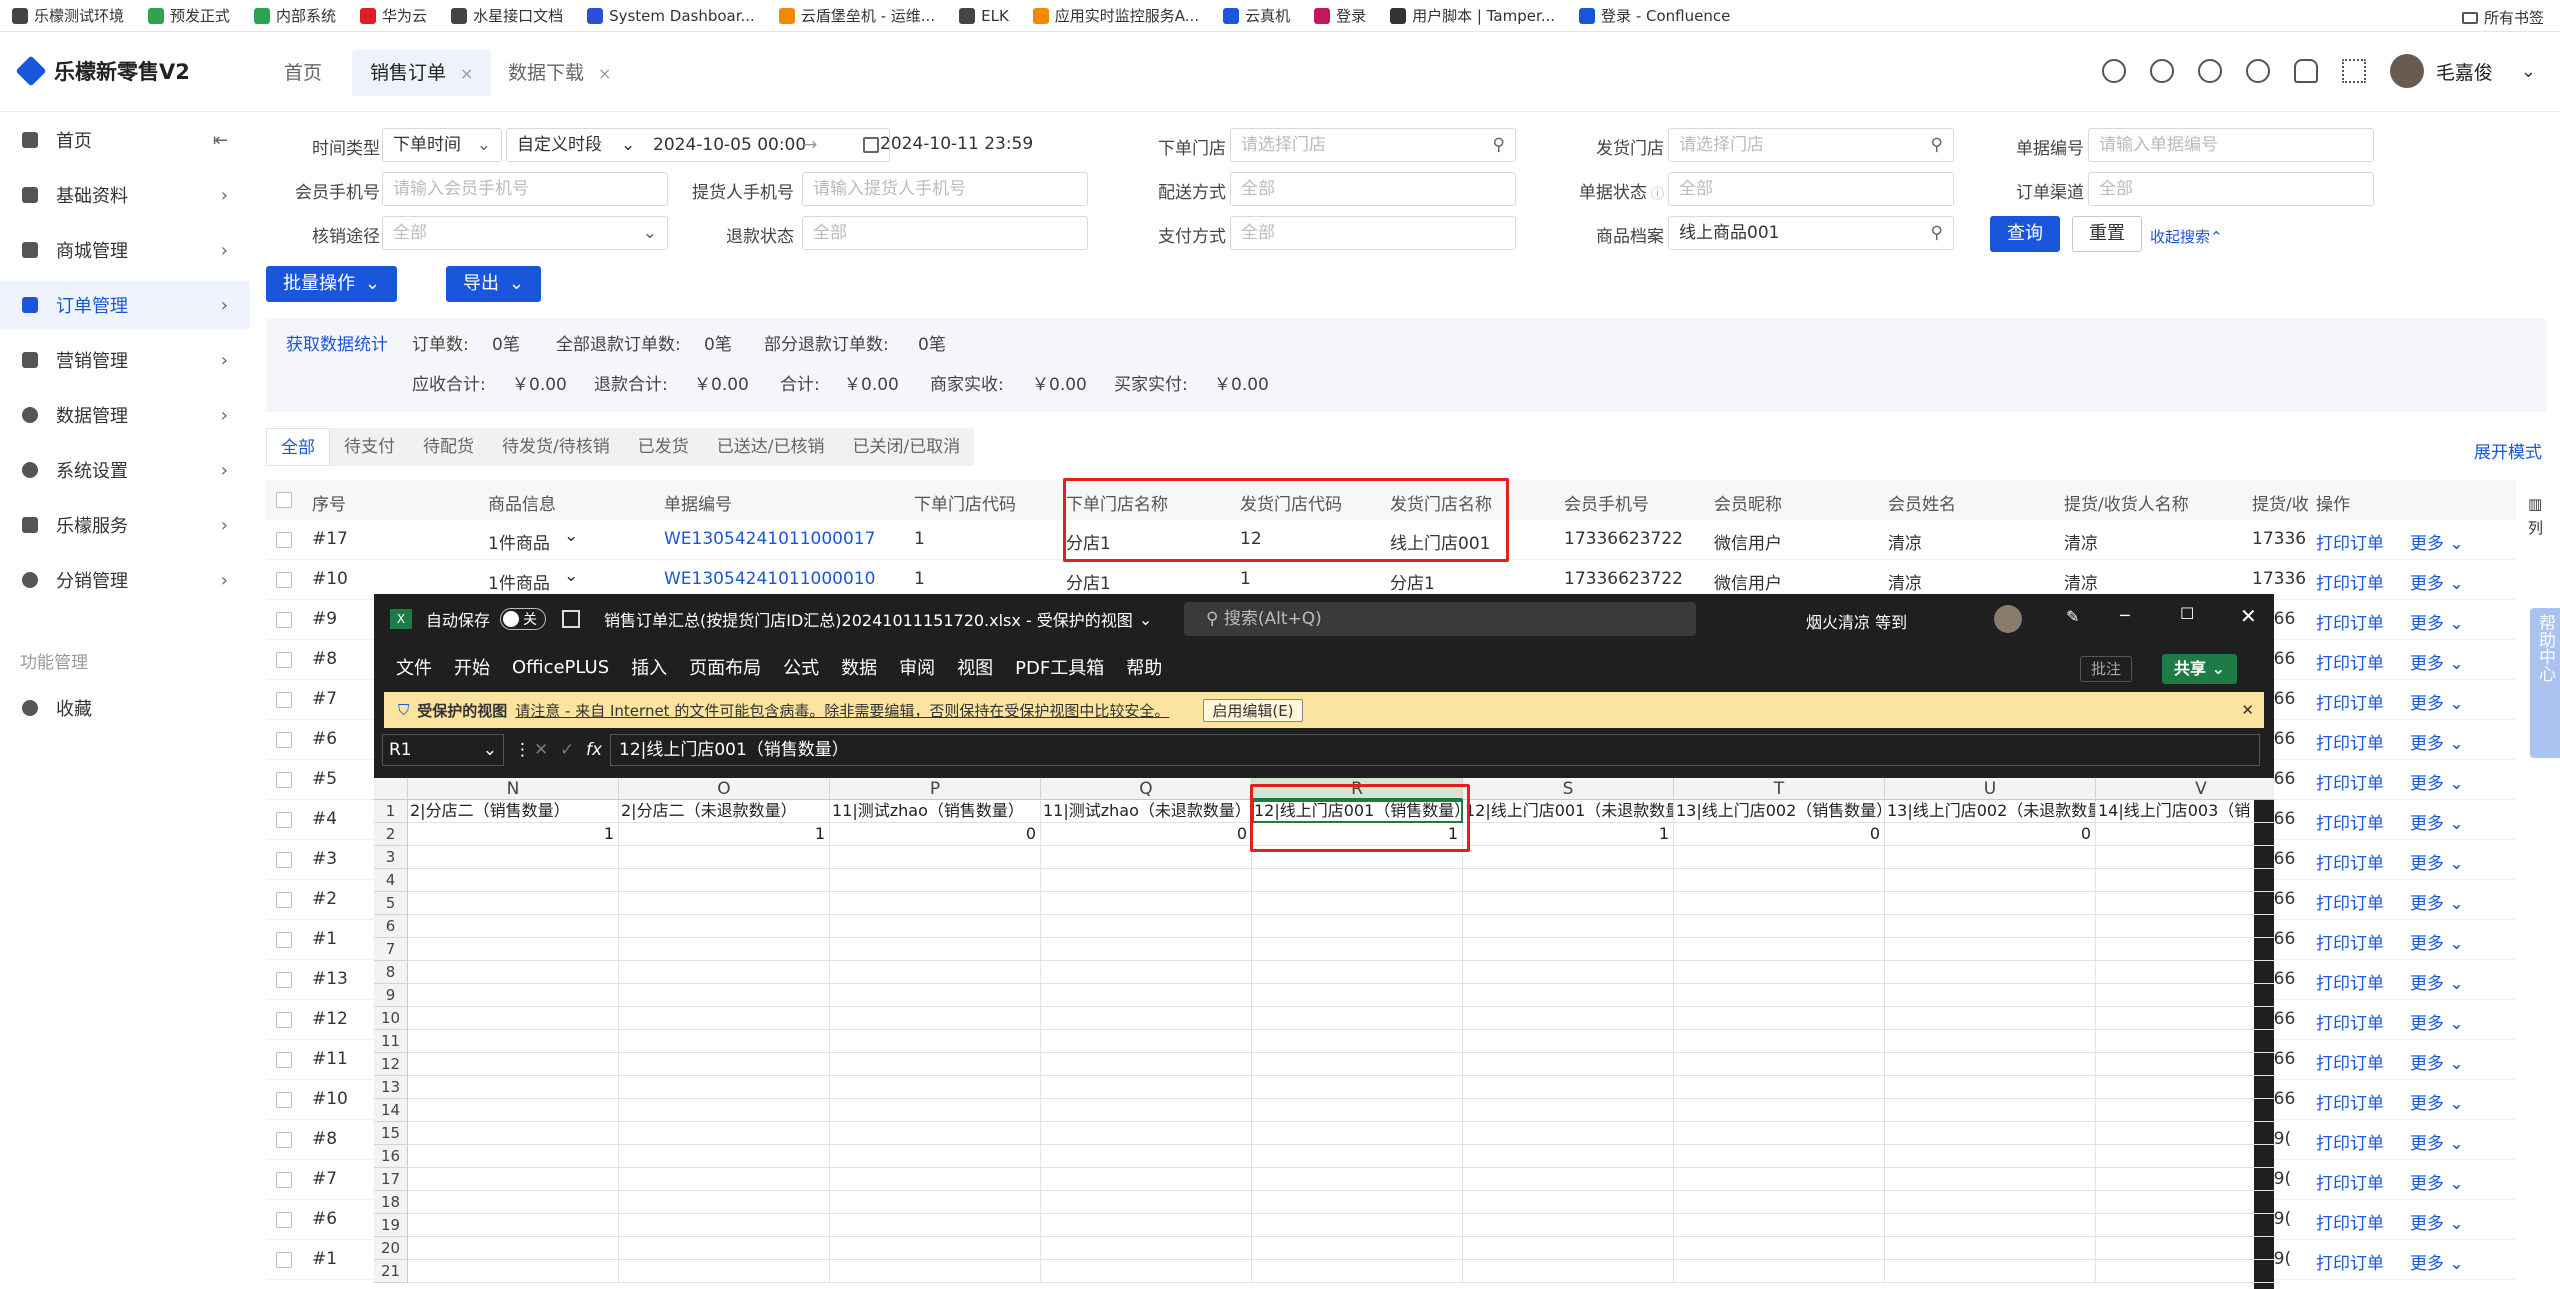 The width and height of the screenshot is (2560, 1289). Describe the element at coordinates (513, 789) in the screenshot. I see `column-header: N` at that location.